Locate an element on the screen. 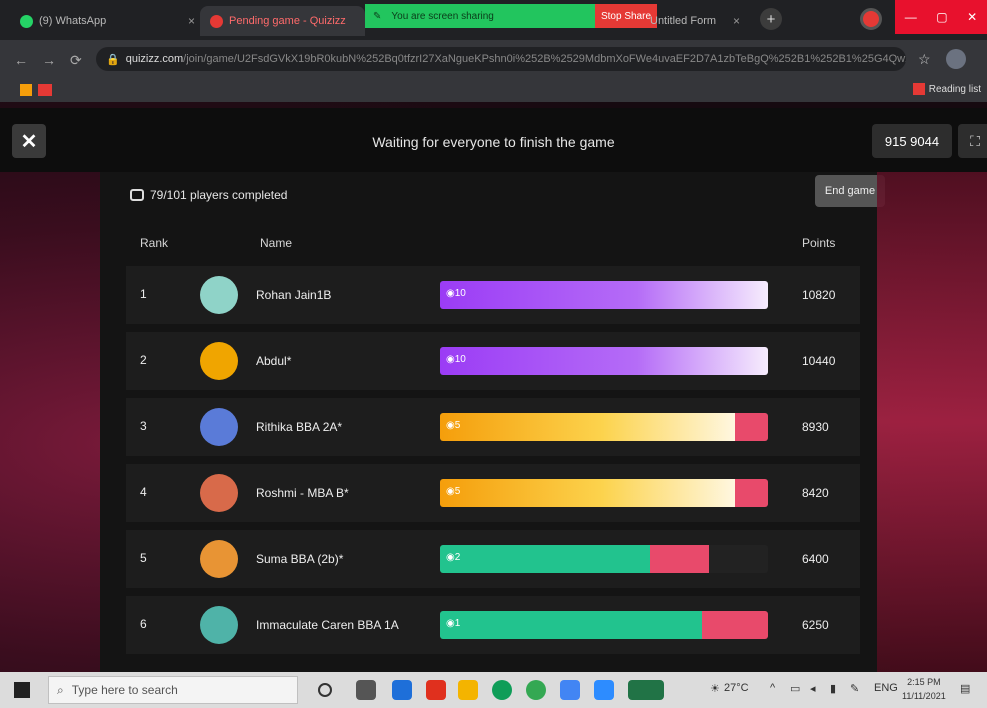 This screenshot has width=987, height=708. window-controls: — ▢ ✕ is located at coordinates (941, 17).